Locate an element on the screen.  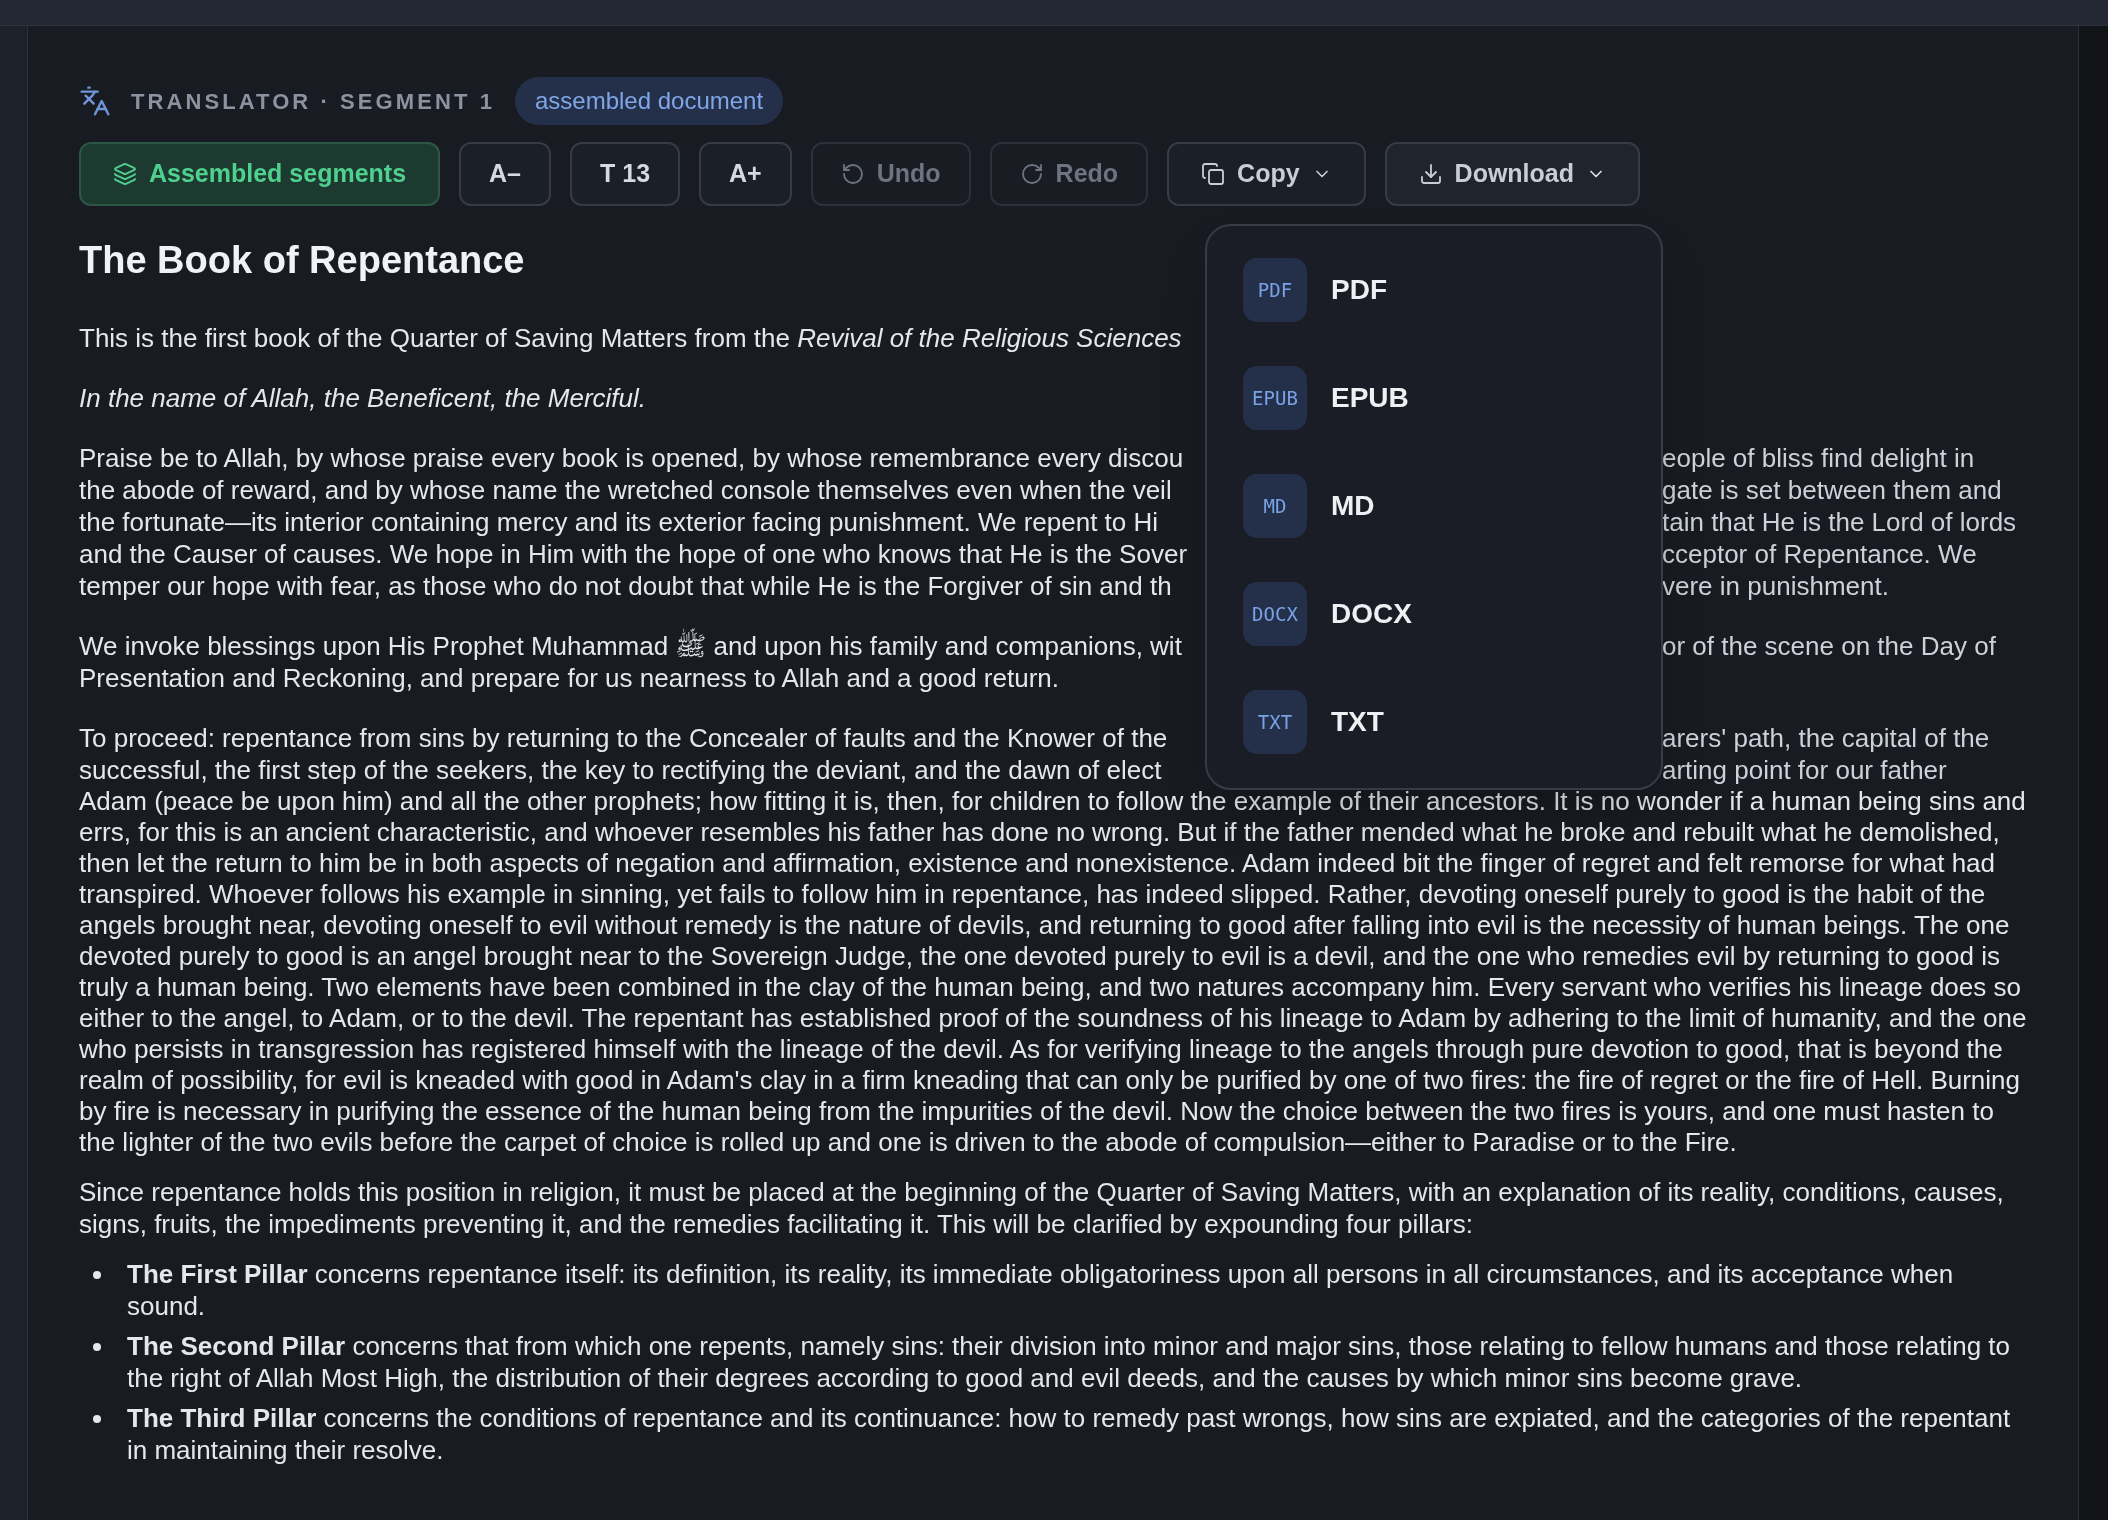
text-line: the abode of reward, and by whose name the wretched console themselves even when the veil is located at coordinates (625, 490).